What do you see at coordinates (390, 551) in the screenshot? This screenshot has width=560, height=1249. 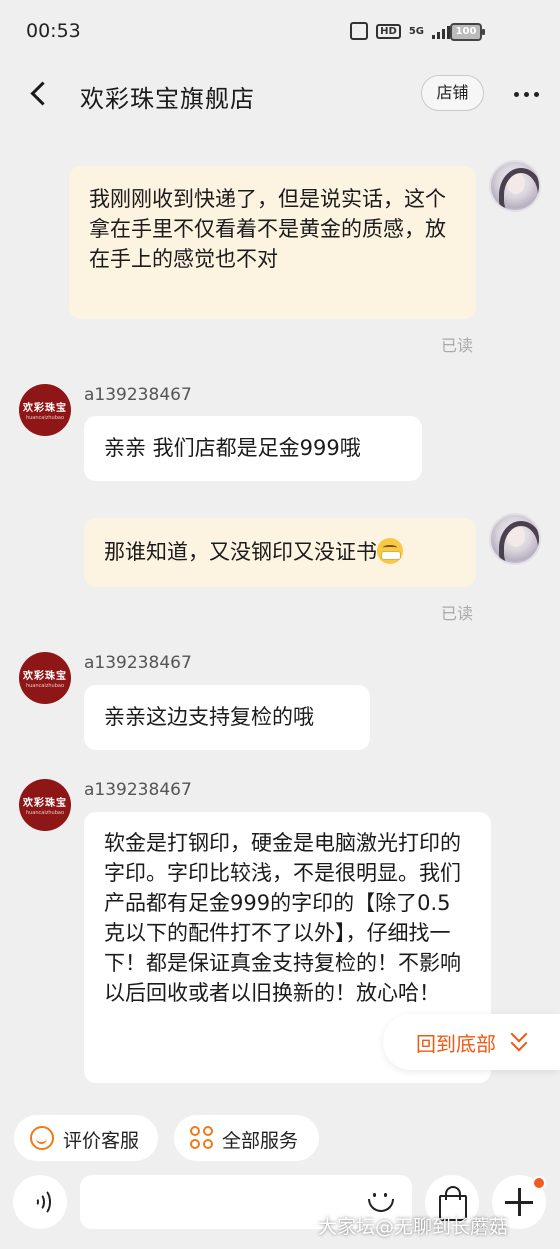 I see `grinning-face-emoji` at bounding box center [390, 551].